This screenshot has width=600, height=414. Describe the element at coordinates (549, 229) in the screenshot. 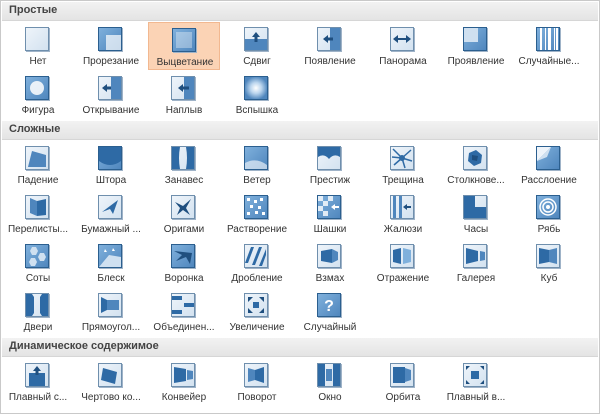

I see `transition-label: Рябь` at that location.